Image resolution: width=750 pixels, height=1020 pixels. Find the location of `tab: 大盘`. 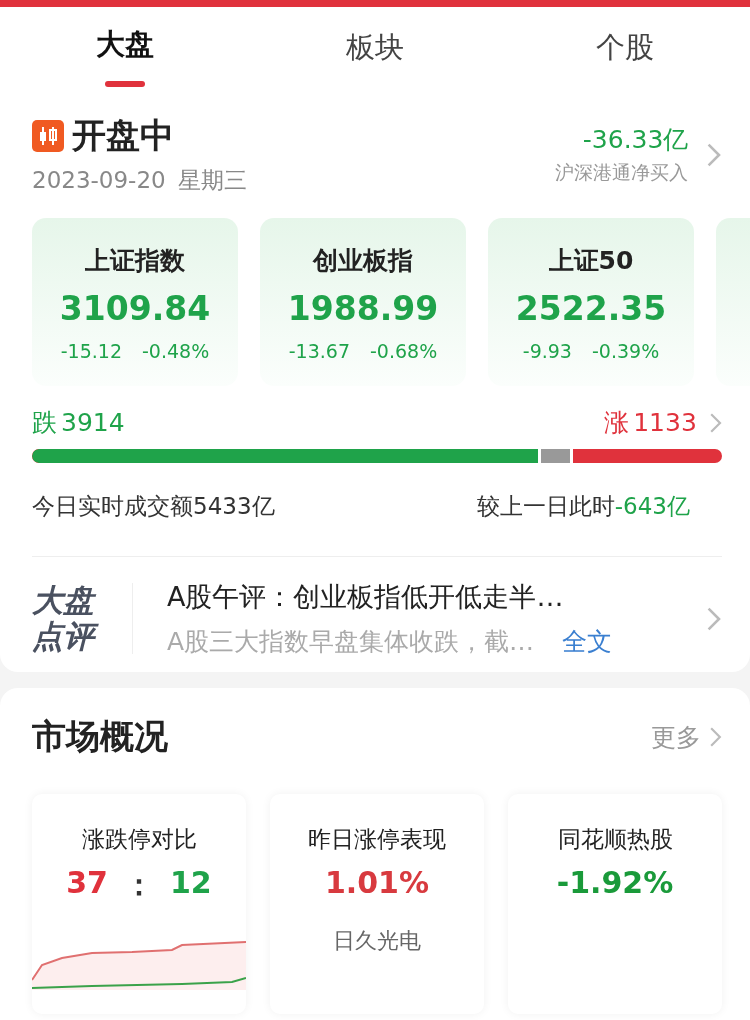

tab: 大盘 is located at coordinates (125, 48).